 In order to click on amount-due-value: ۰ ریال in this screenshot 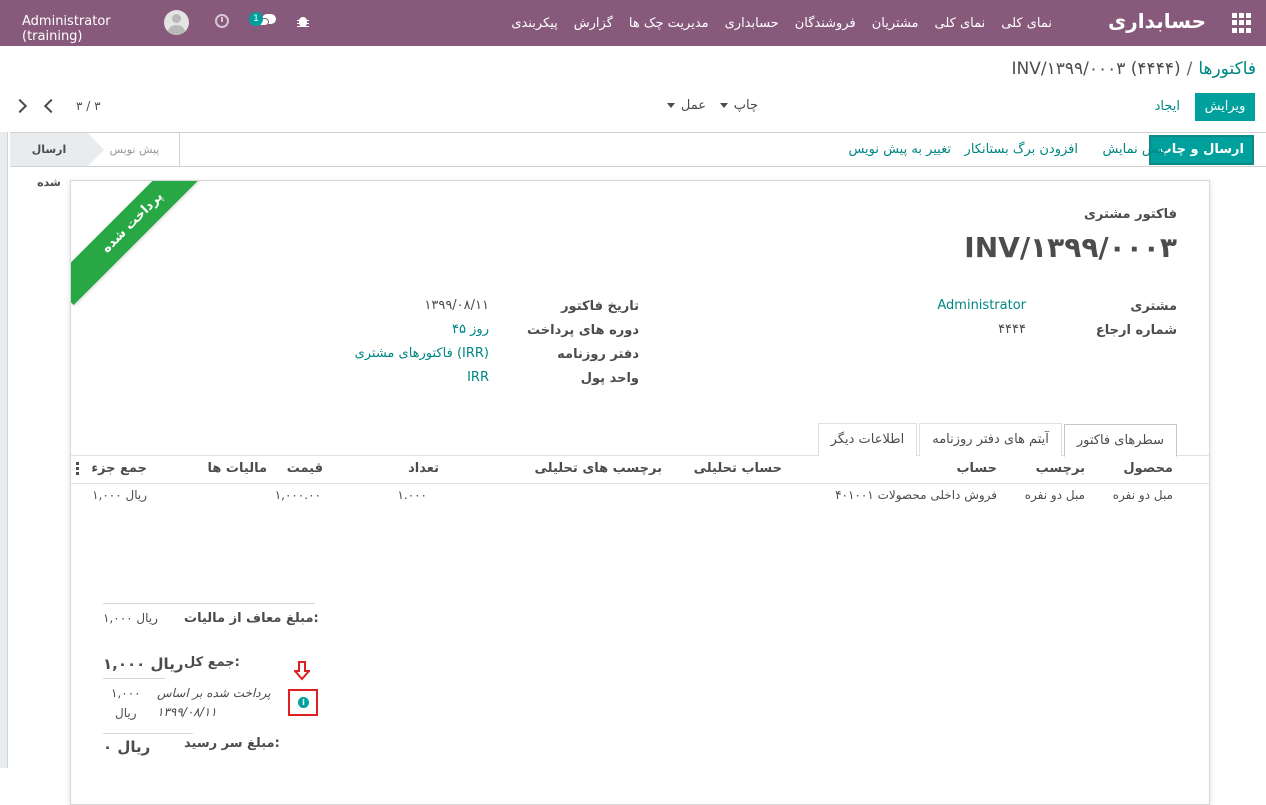, I will do `click(127, 747)`.